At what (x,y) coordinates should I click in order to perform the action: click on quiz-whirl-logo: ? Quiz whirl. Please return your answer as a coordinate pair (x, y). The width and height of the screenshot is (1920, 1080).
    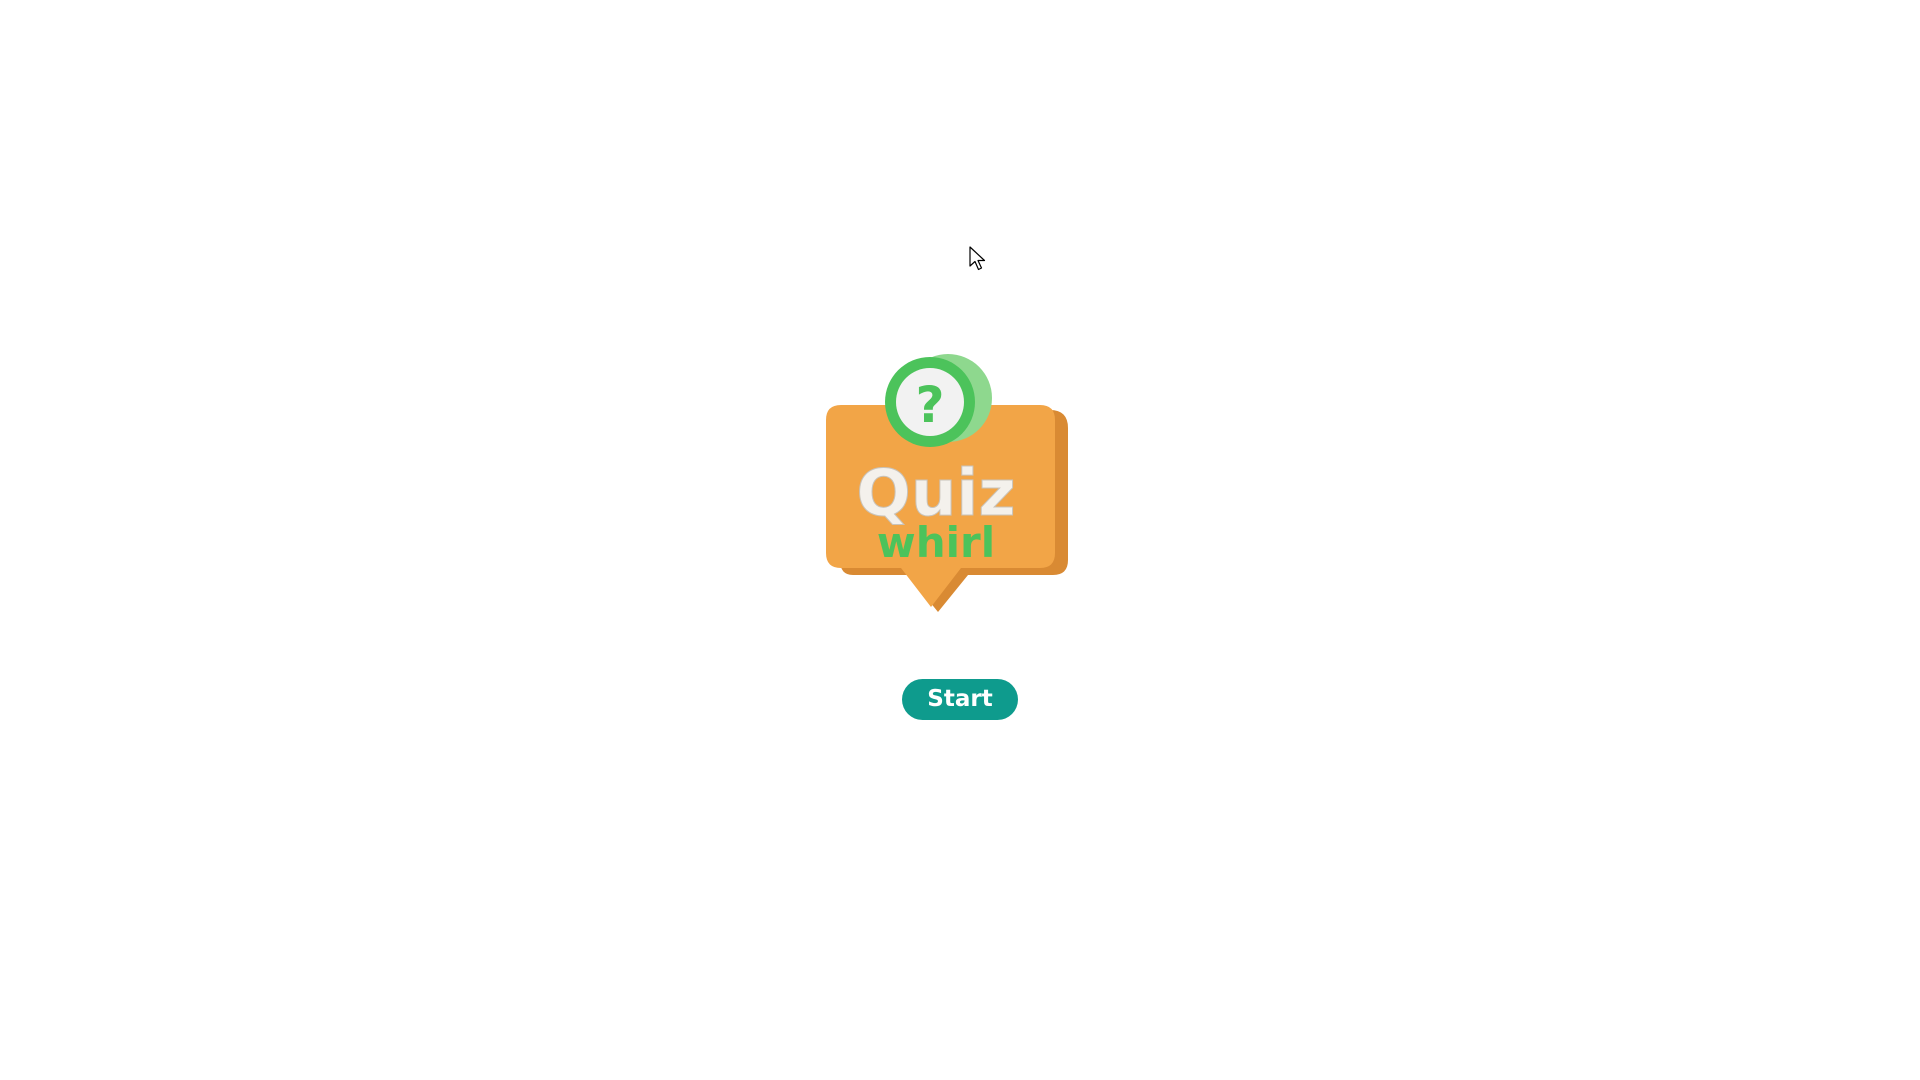
    Looking at the image, I should click on (953, 490).